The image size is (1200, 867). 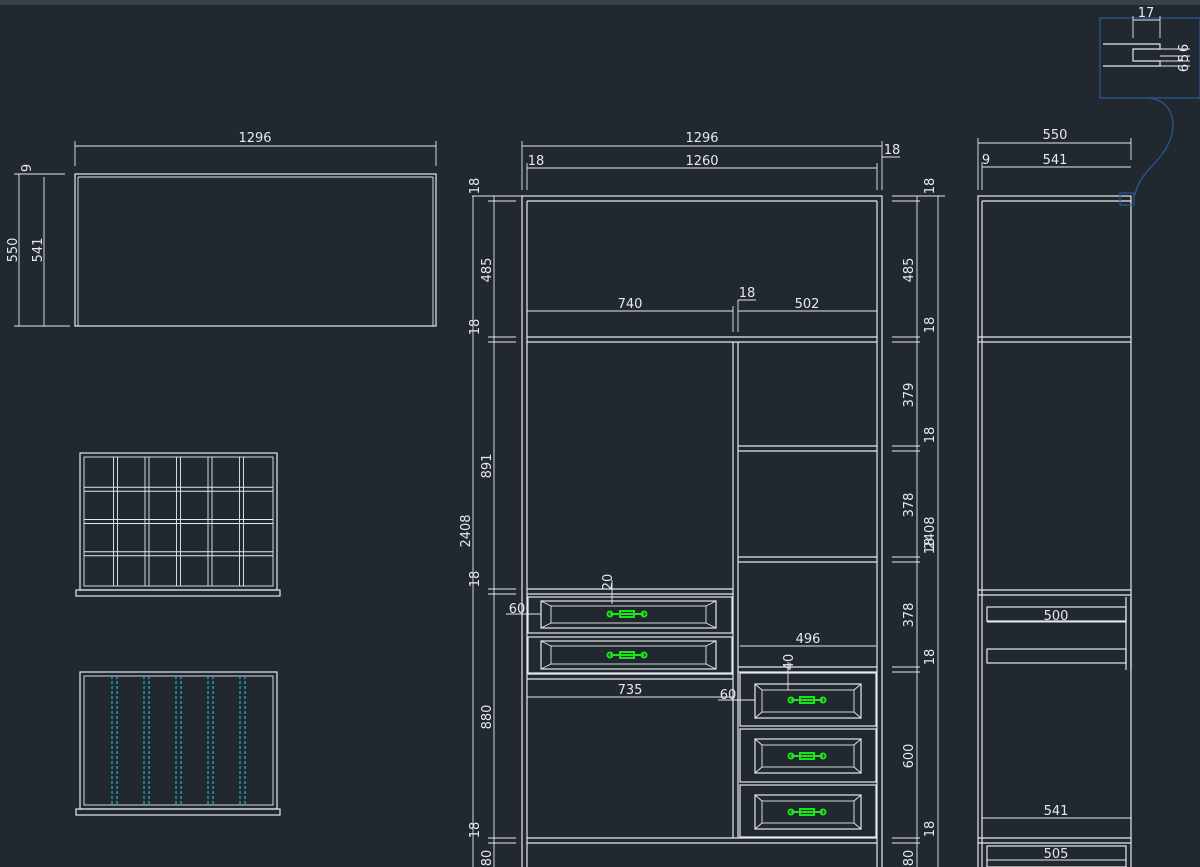 I want to click on grid-tray-view, so click(x=178, y=524).